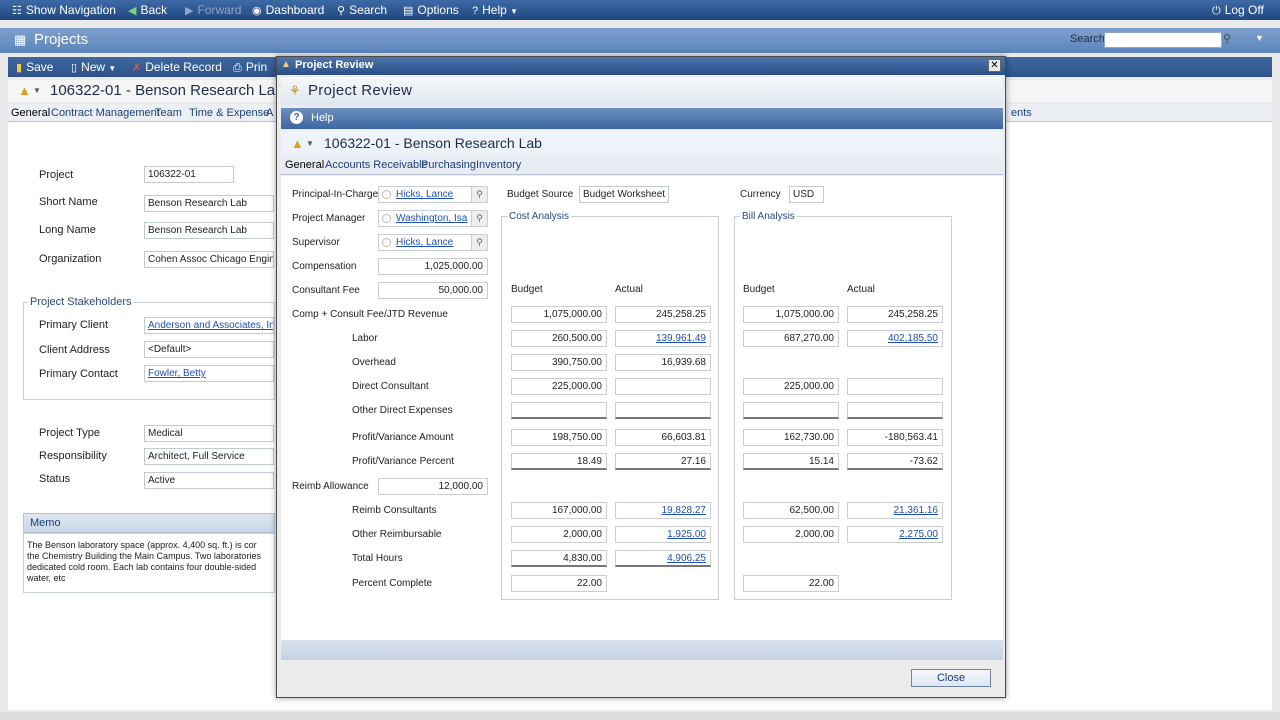 The image size is (1280, 720). What do you see at coordinates (791, 338) in the screenshot?
I see `bill-budget-cell: 687,270.00` at bounding box center [791, 338].